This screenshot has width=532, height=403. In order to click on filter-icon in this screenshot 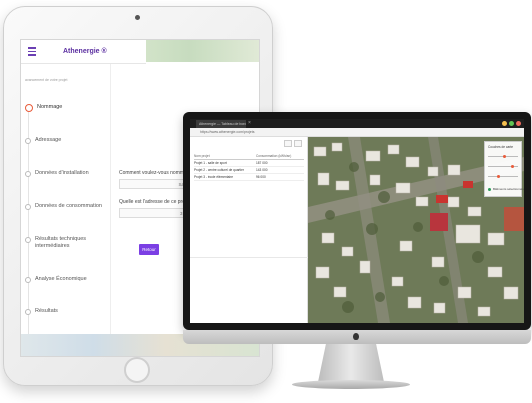, I will do `click(288, 143)`.